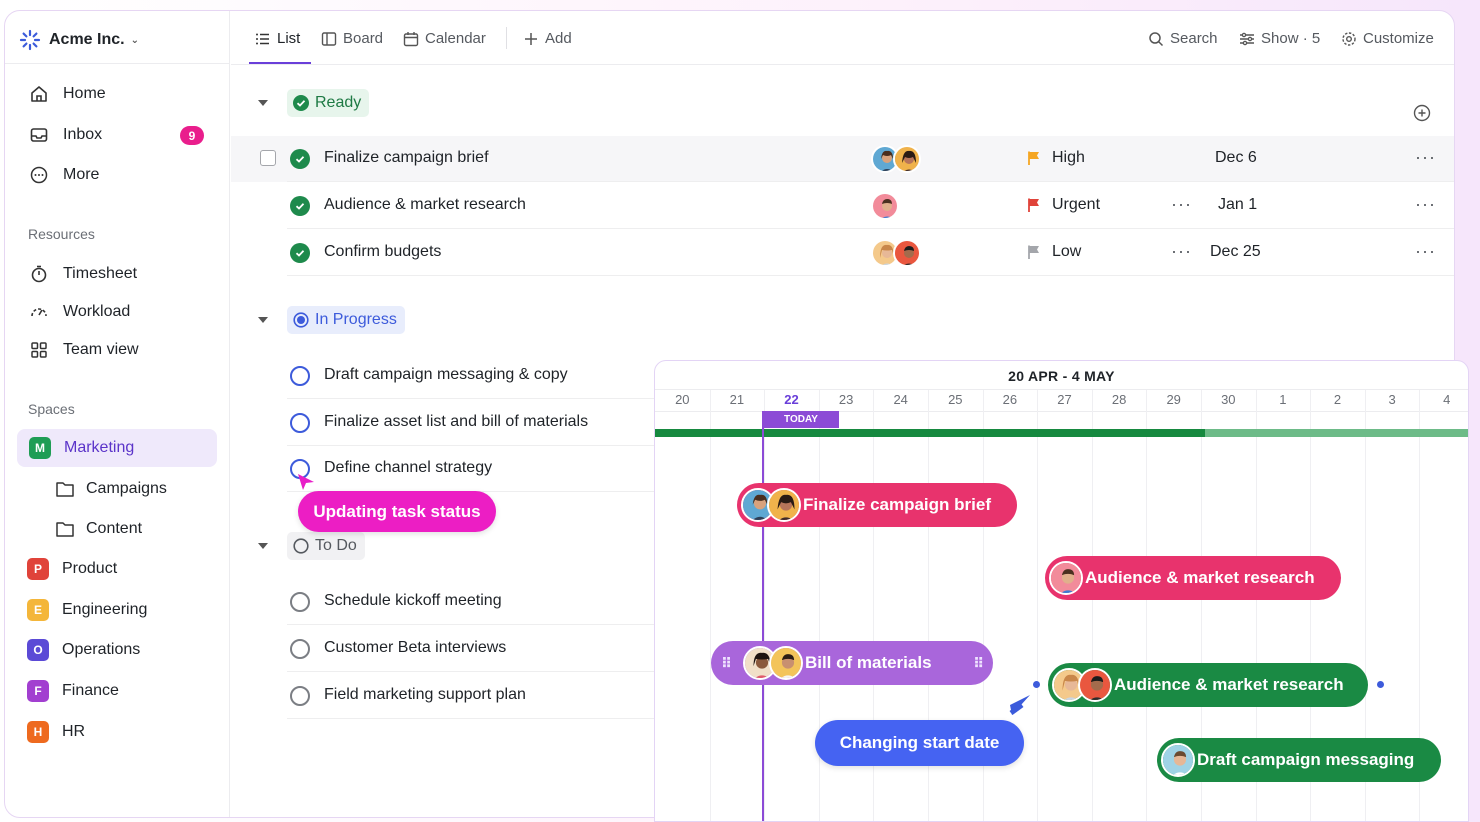 This screenshot has height=822, width=1480. I want to click on task-name: Audience & market research, so click(425, 205).